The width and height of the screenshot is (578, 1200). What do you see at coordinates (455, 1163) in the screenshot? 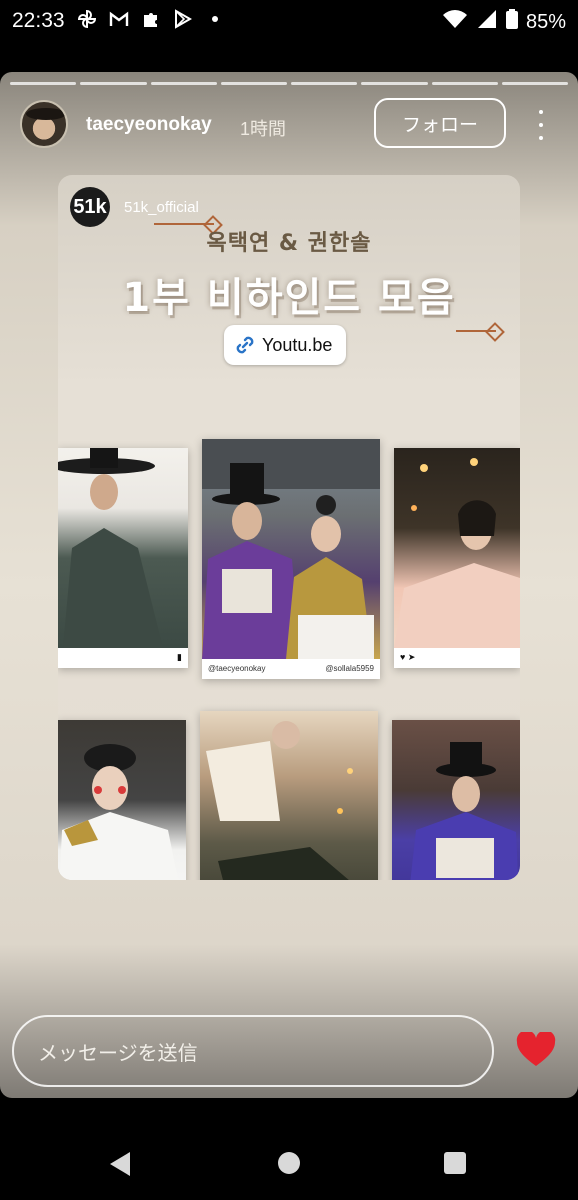
I see `recent-apps-button` at bounding box center [455, 1163].